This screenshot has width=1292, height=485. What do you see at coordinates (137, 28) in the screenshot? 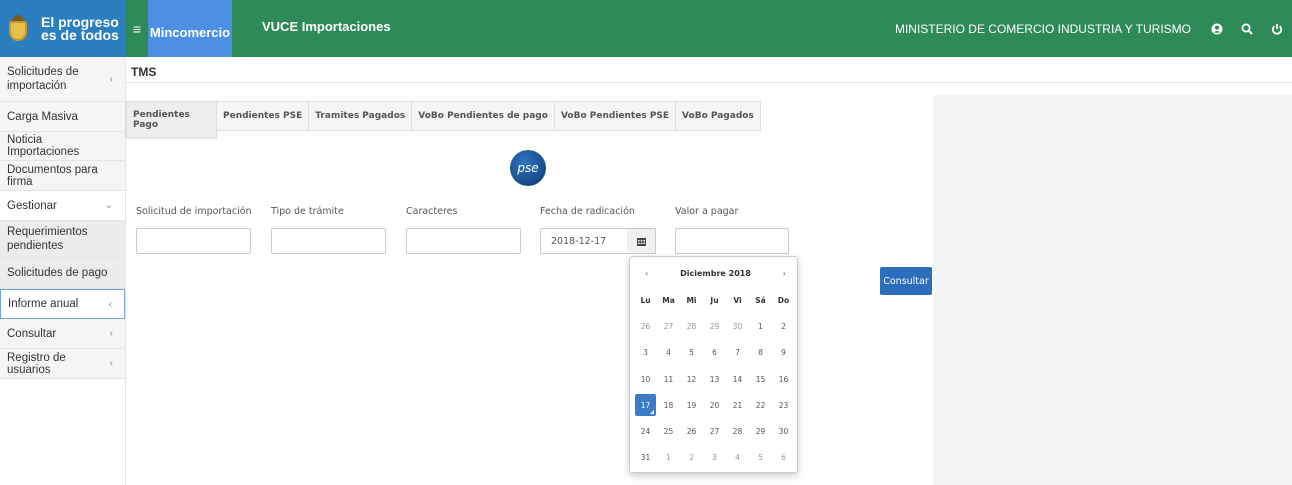
I see `hamburger-icon: ≡` at bounding box center [137, 28].